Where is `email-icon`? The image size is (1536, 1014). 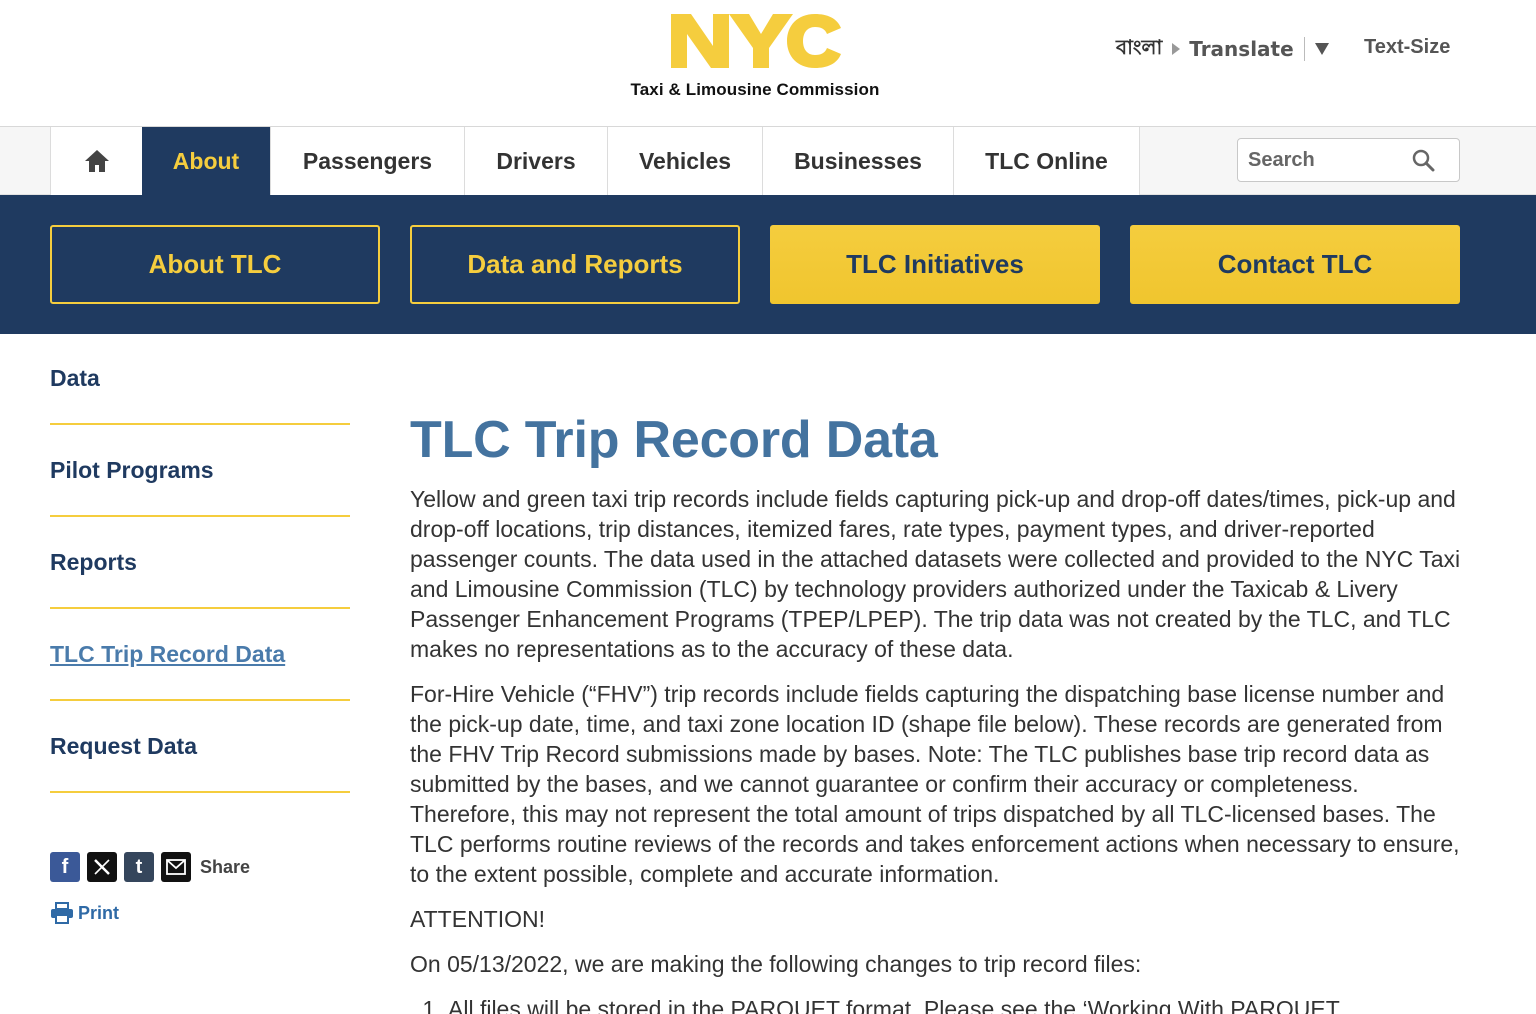 email-icon is located at coordinates (176, 867).